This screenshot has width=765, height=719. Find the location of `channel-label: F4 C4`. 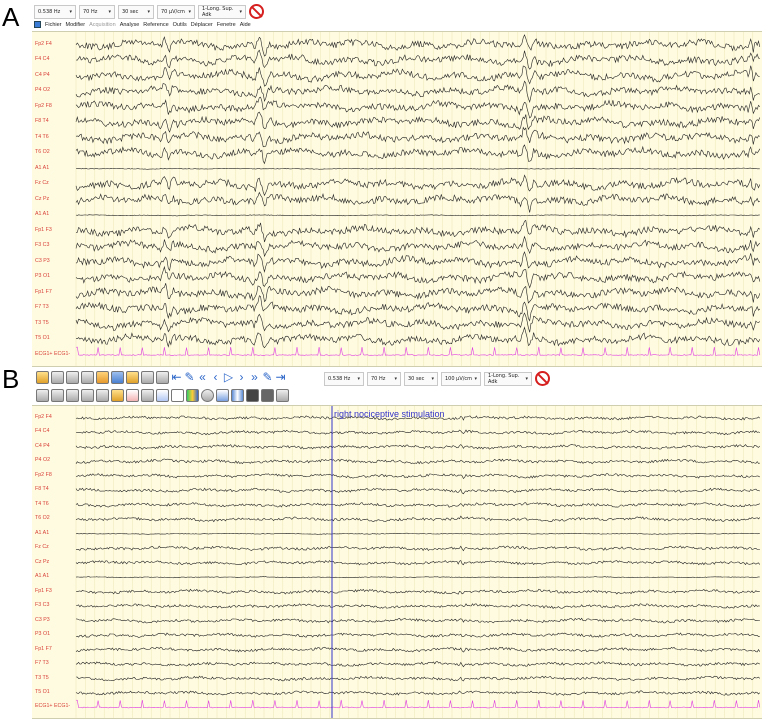

channel-label: F4 C4 is located at coordinates (42, 59).